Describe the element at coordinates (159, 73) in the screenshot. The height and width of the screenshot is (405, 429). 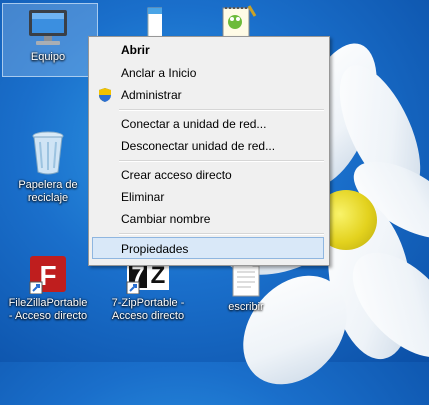
I see `menu-item-label: Anclar a Inicio` at that location.